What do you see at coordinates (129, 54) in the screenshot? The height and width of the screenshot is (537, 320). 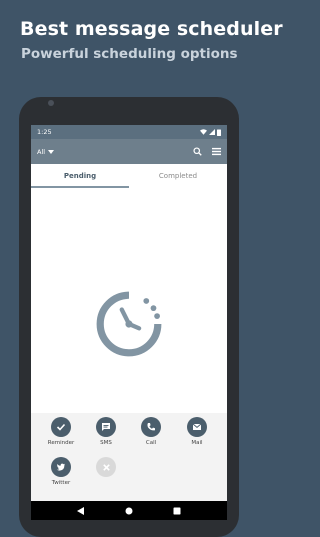 I see `promo-subline: Powerful scheduling options` at bounding box center [129, 54].